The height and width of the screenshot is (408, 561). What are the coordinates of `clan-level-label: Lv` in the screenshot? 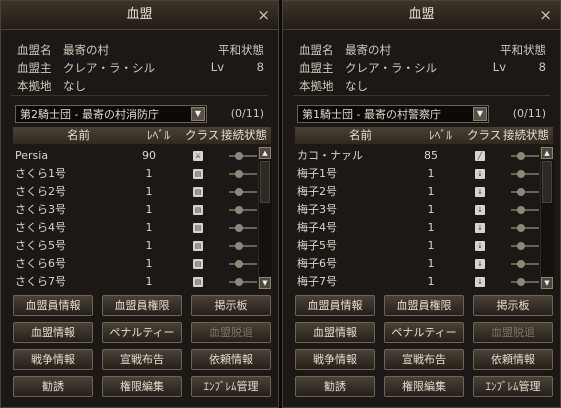 It's located at (499, 67).